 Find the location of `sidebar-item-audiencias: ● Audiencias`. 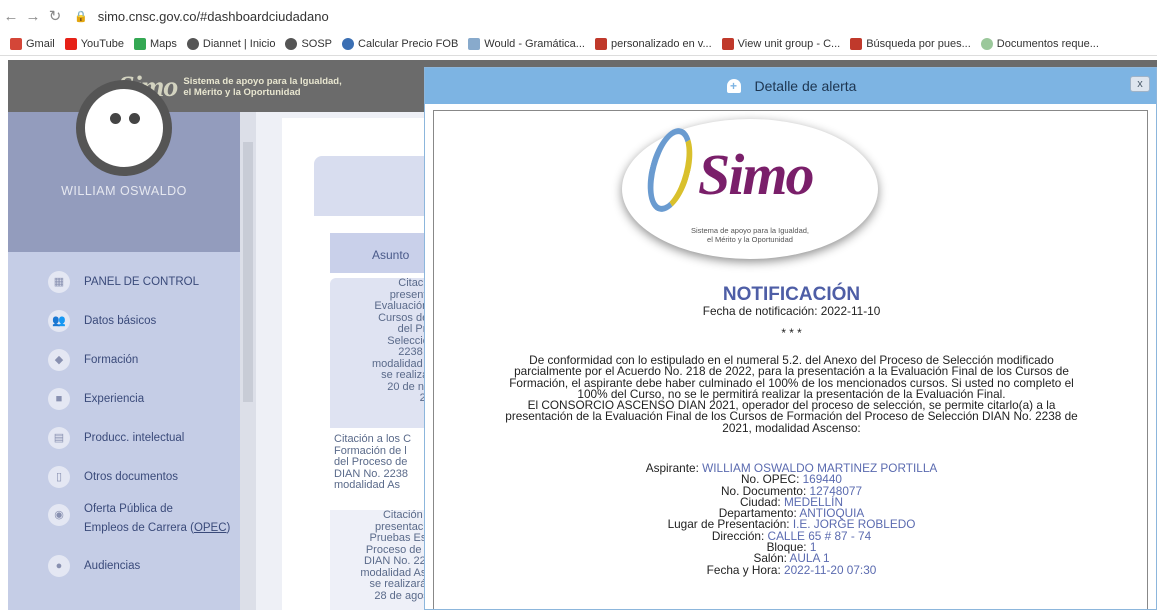

sidebar-item-audiencias: ● Audiencias is located at coordinates (124, 565).